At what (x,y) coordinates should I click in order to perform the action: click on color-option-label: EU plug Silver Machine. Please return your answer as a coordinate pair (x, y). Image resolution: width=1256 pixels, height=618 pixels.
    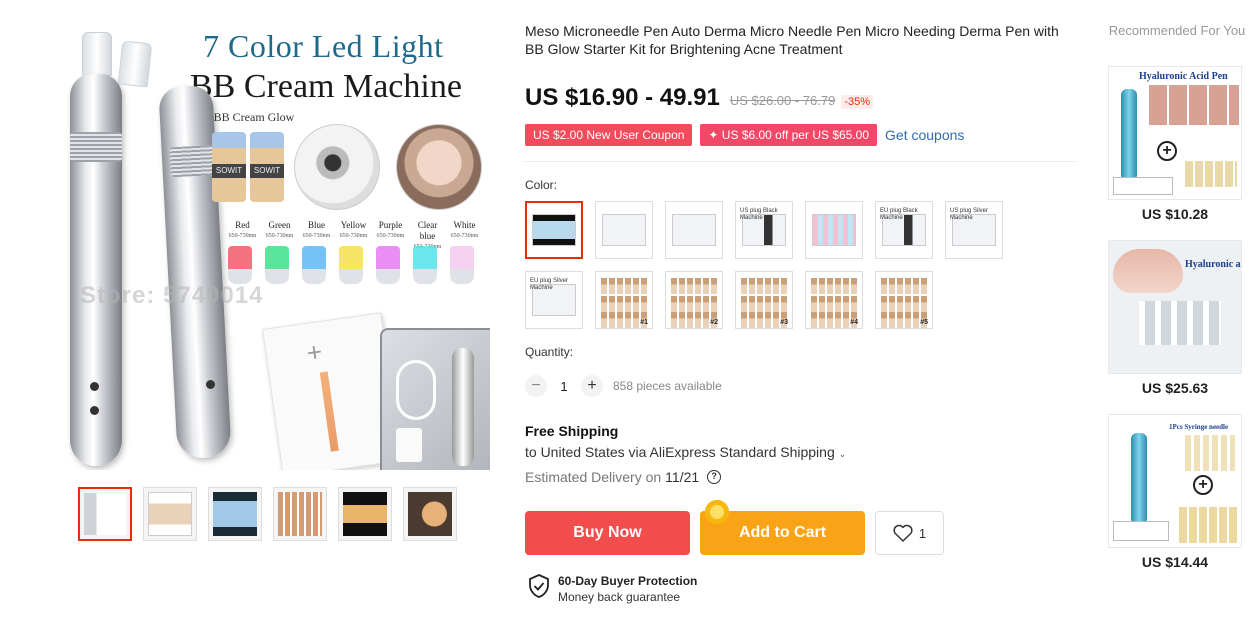
    Looking at the image, I should click on (549, 284).